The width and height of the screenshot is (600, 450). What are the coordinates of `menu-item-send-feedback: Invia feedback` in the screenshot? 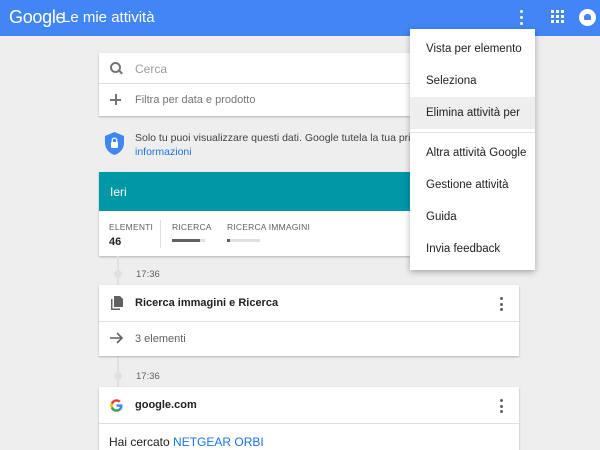 It's located at (472, 249).